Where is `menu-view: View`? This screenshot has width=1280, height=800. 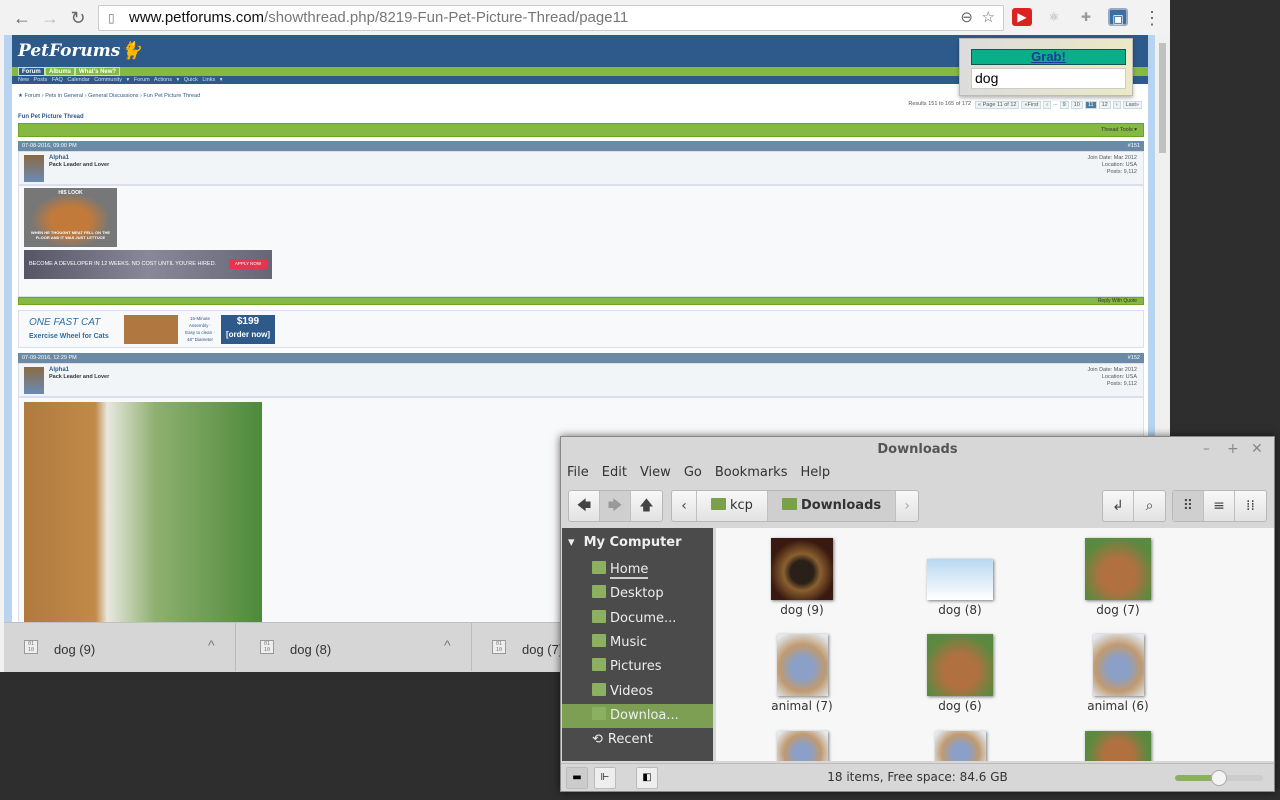
menu-view: View is located at coordinates (655, 472).